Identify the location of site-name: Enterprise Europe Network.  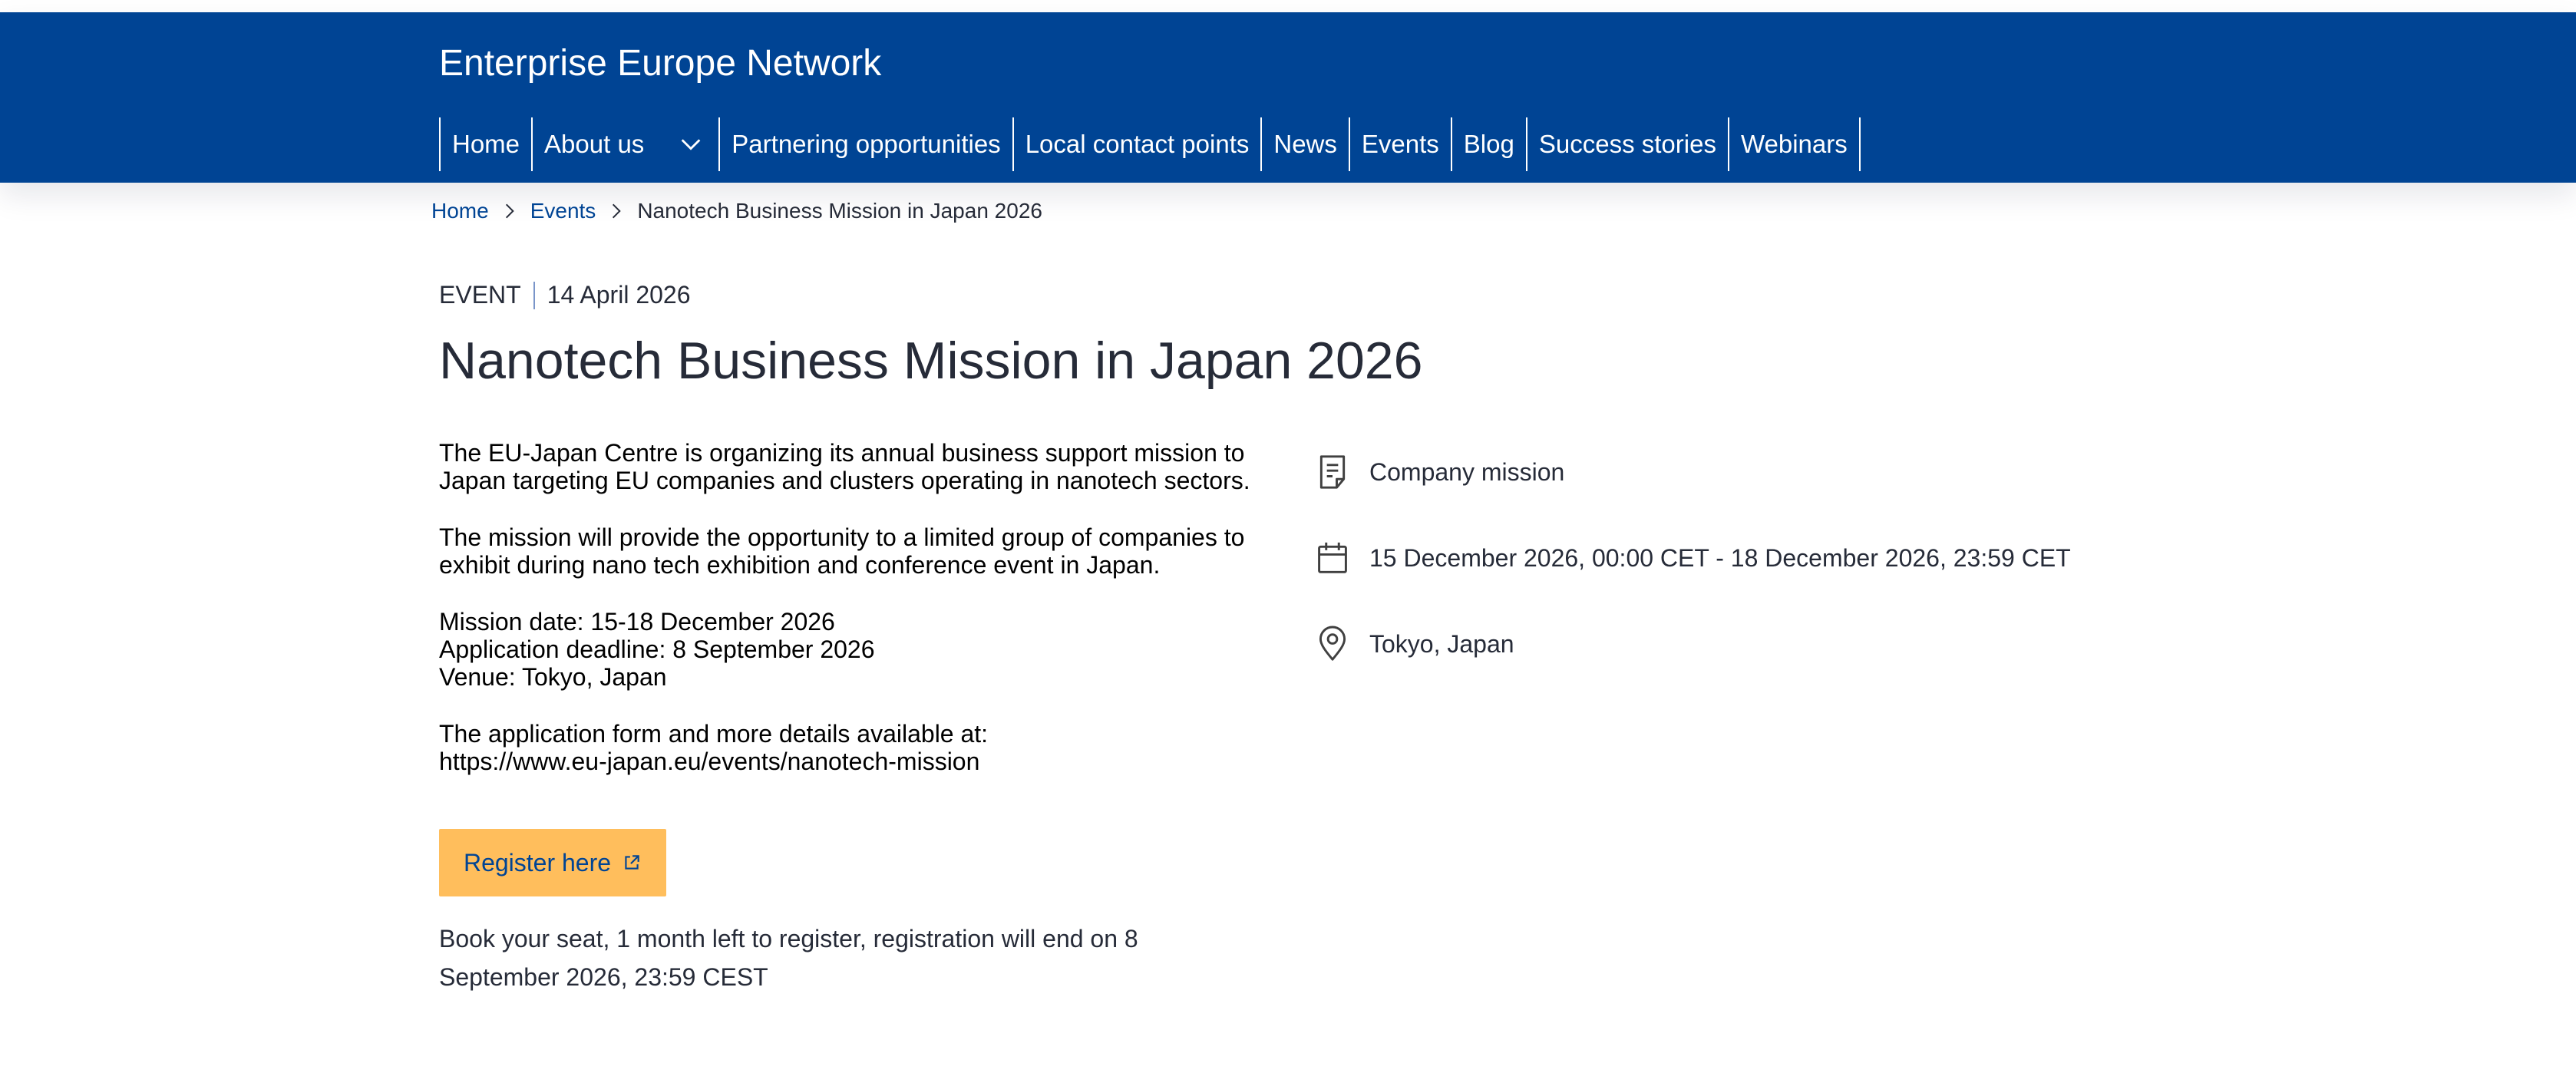
(660, 63).